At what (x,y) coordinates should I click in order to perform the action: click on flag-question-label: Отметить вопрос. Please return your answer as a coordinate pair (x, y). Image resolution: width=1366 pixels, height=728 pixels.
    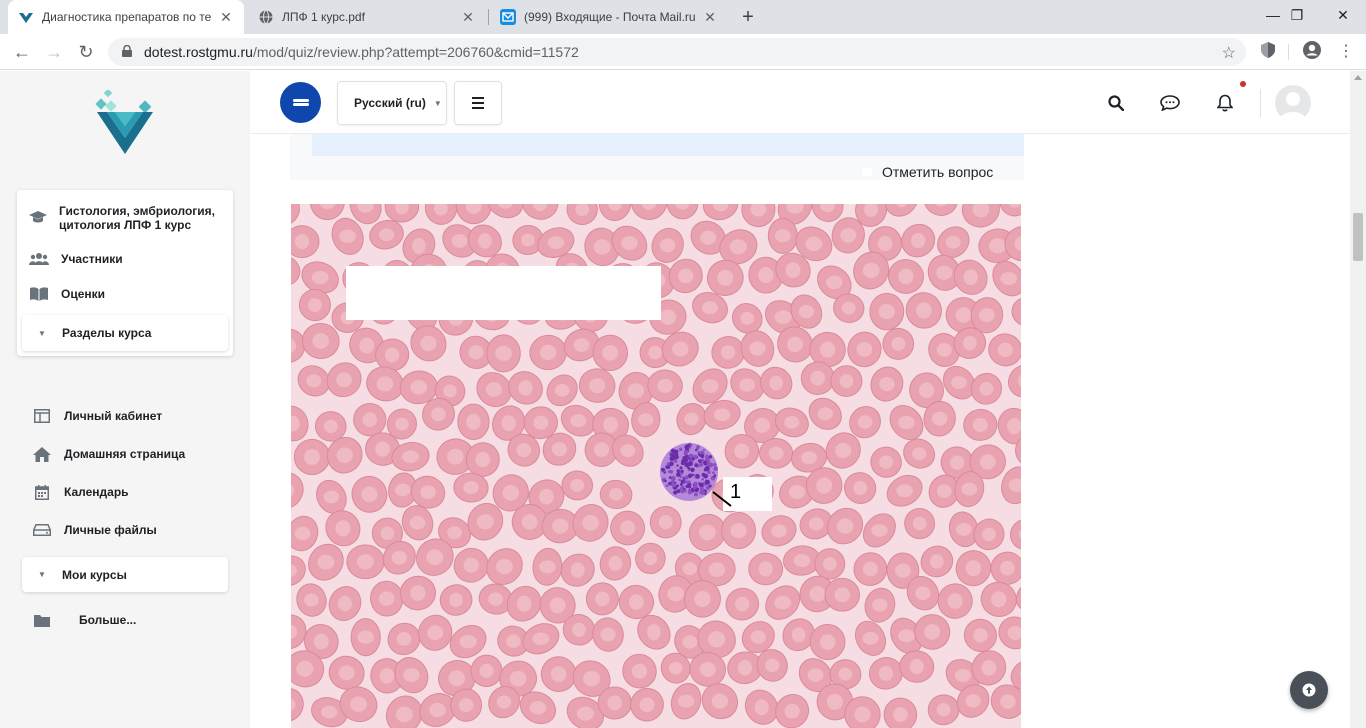
    Looking at the image, I should click on (938, 172).